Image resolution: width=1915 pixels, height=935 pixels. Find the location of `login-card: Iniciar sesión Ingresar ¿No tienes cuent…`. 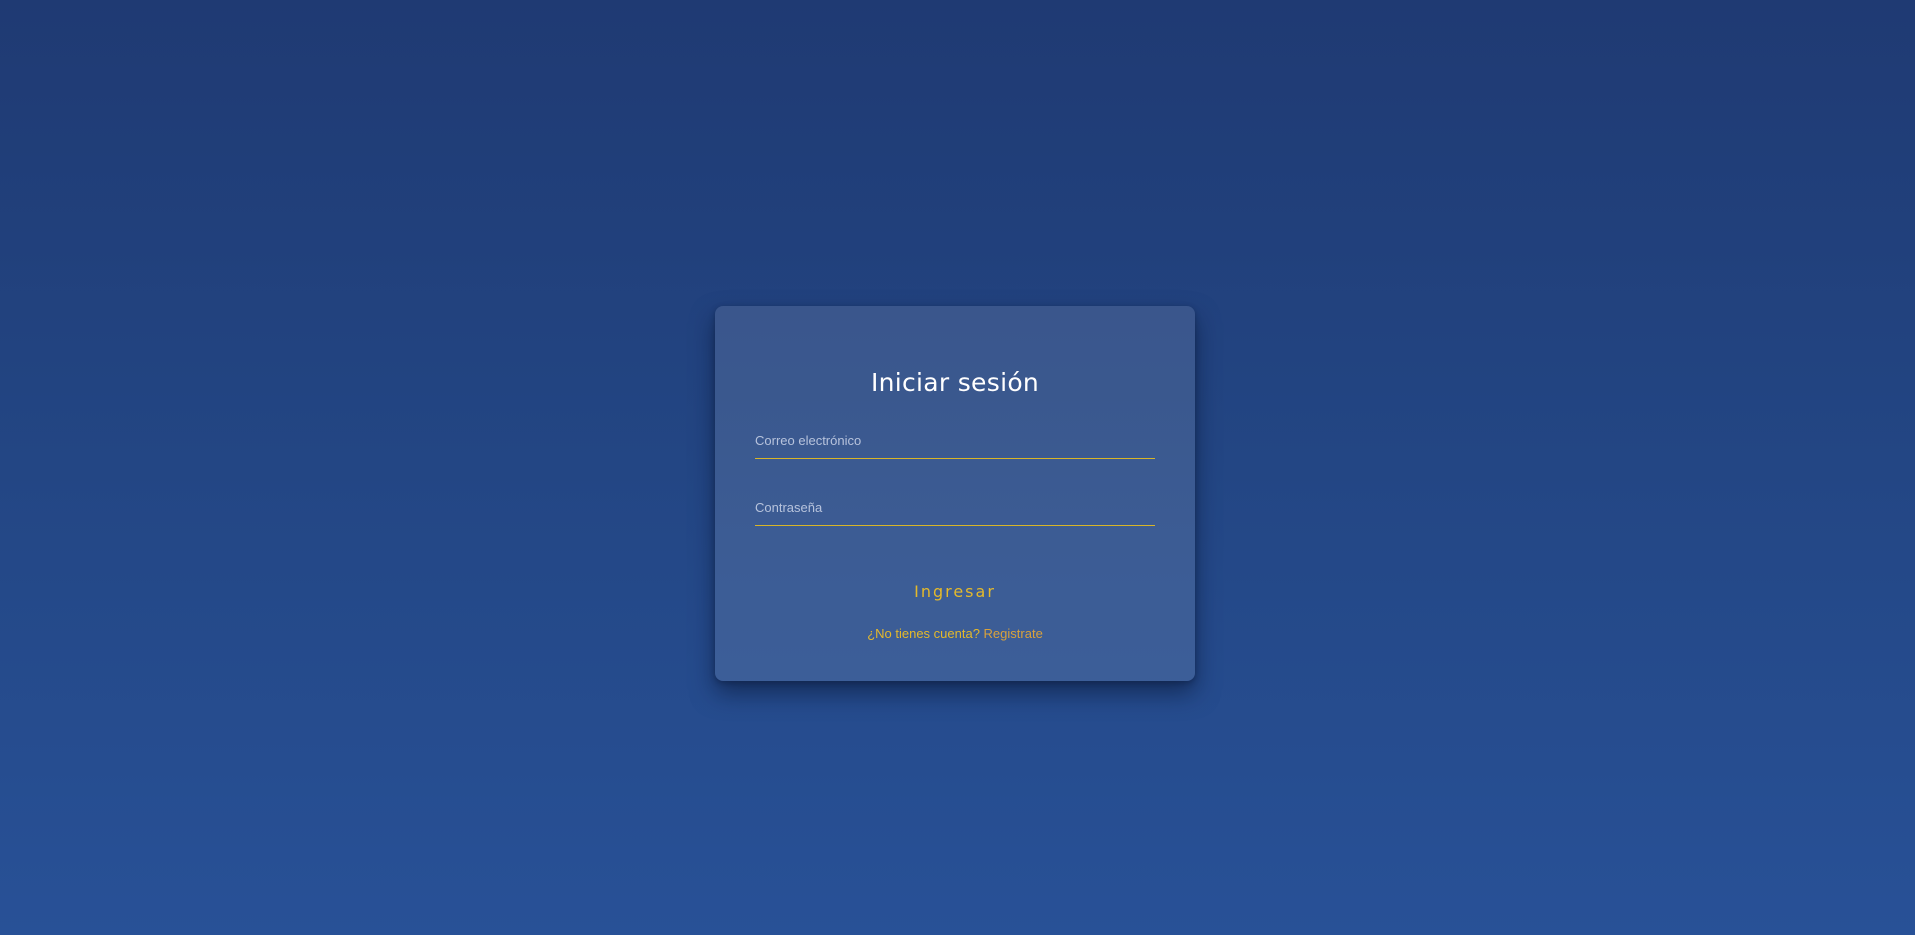

login-card: Iniciar sesión Ingresar ¿No tienes cuent… is located at coordinates (955, 493).